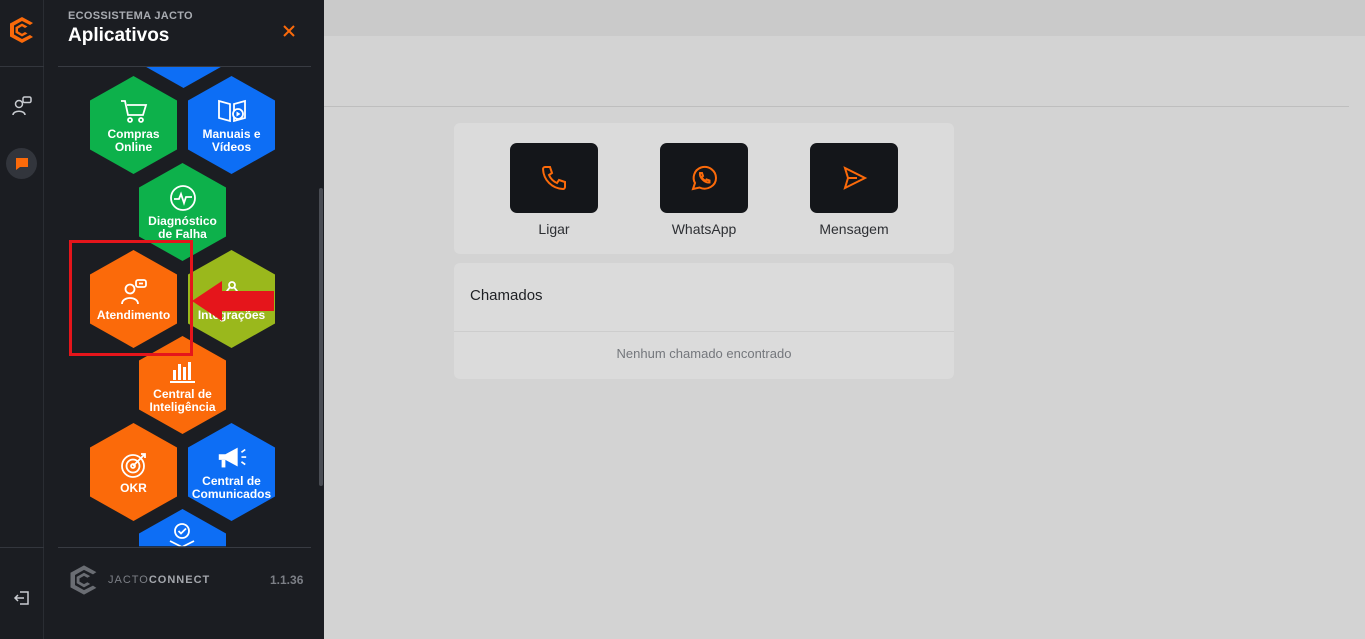 The height and width of the screenshot is (639, 1365). What do you see at coordinates (287, 580) in the screenshot?
I see `app-version: 1.1.36` at bounding box center [287, 580].